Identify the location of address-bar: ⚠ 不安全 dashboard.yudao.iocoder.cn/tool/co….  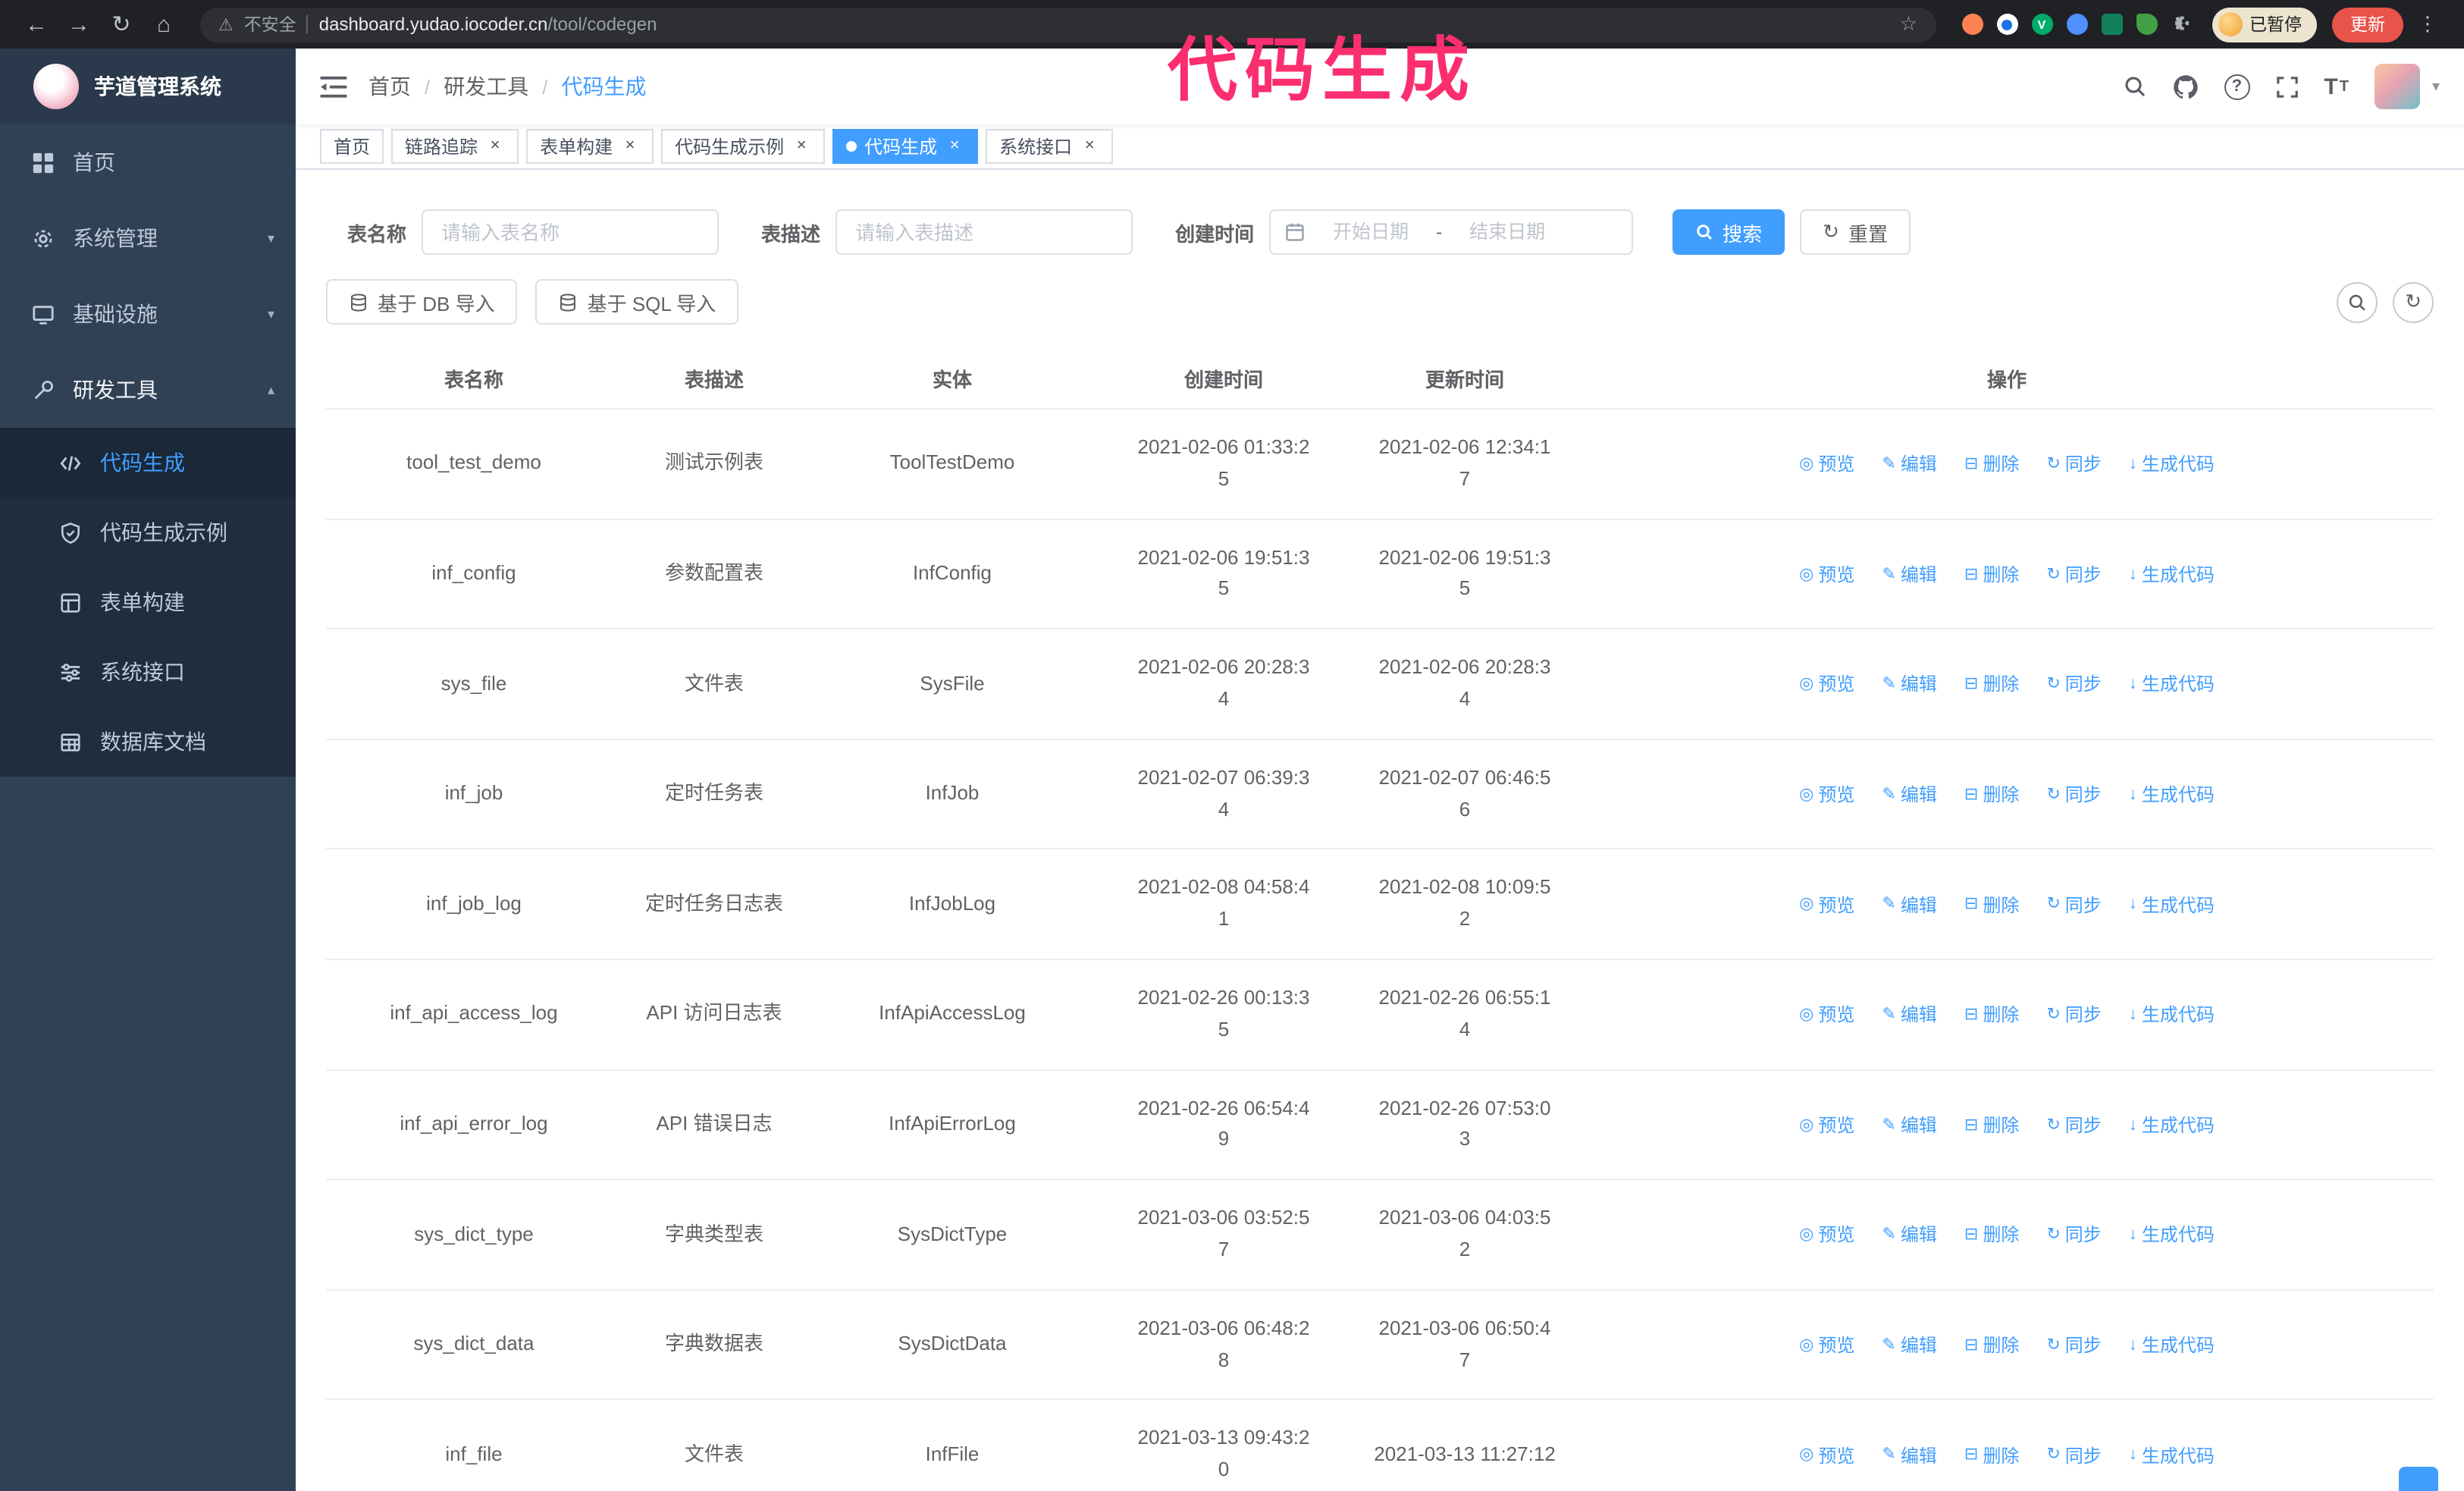
(1068, 24).